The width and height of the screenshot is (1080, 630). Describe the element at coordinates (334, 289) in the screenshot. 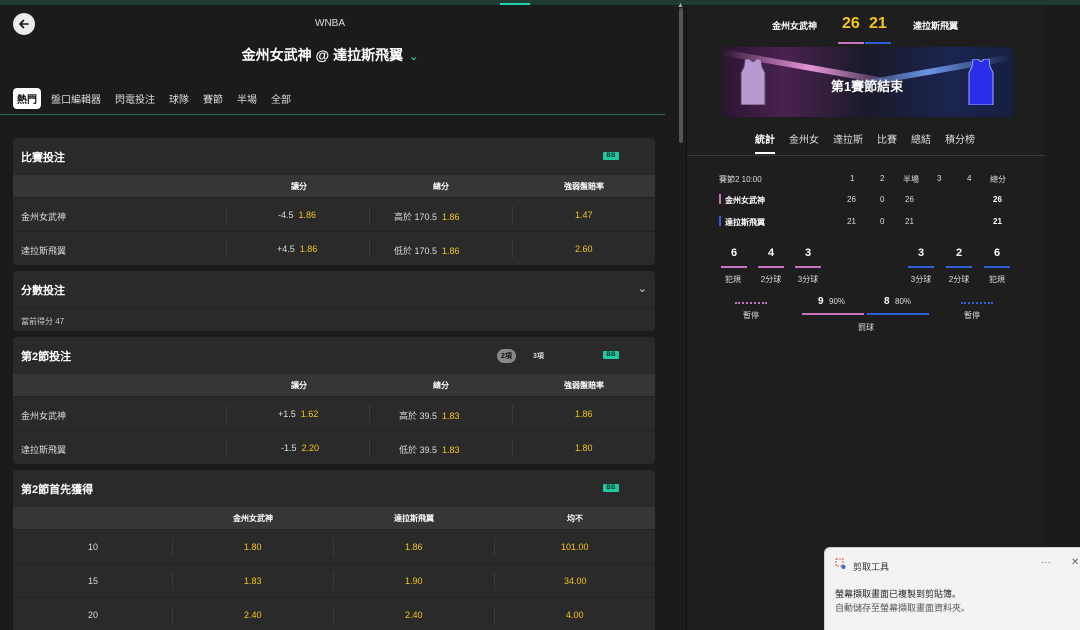

I see `market-points-header: 分數投注 ⌄` at that location.